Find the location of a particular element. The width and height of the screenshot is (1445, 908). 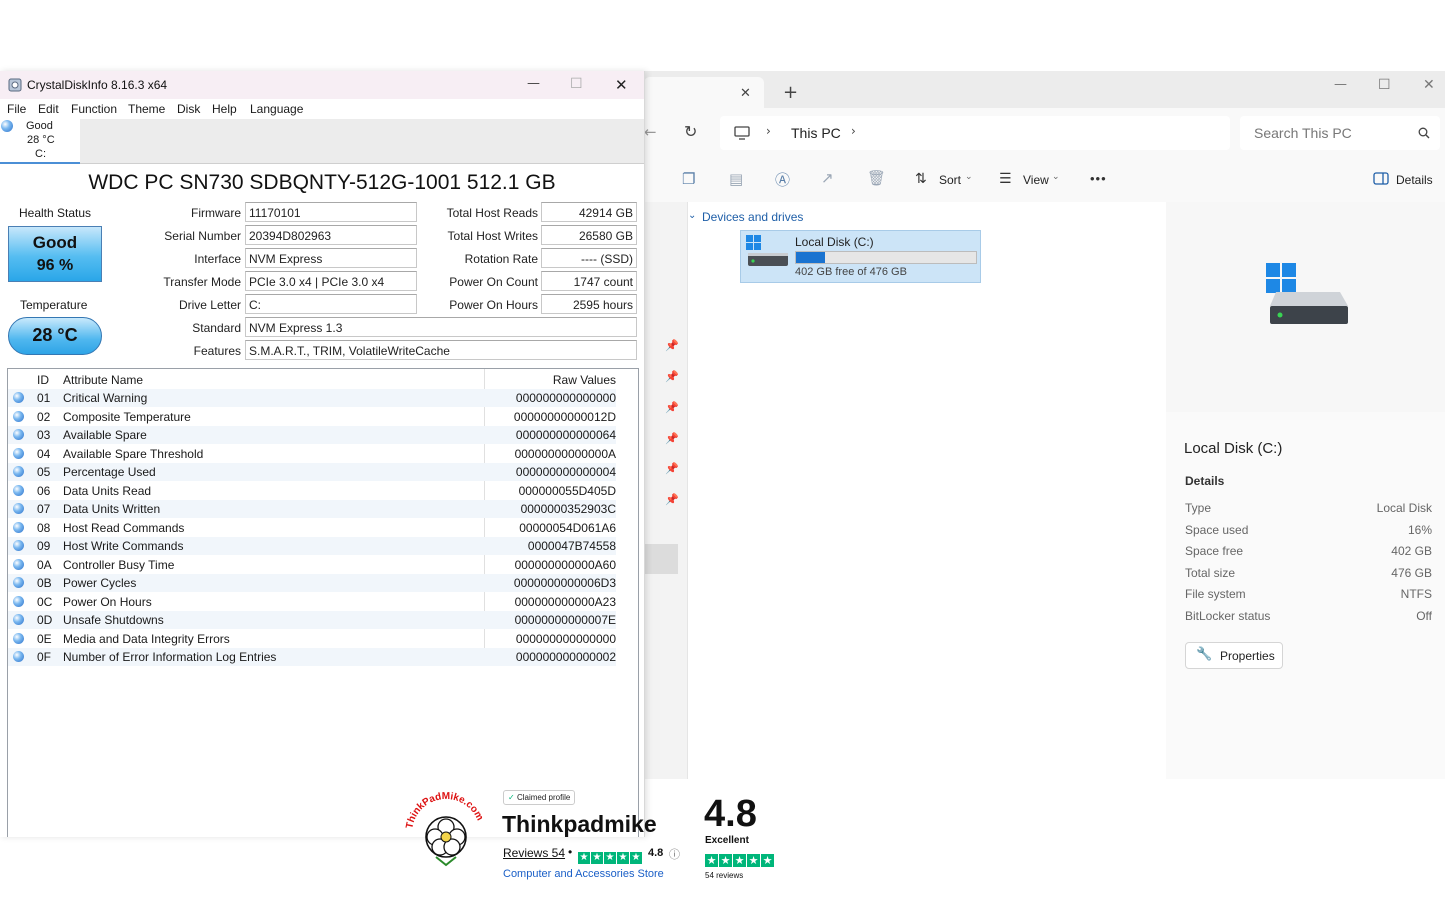

menu-edit: Edit is located at coordinates (48, 109).